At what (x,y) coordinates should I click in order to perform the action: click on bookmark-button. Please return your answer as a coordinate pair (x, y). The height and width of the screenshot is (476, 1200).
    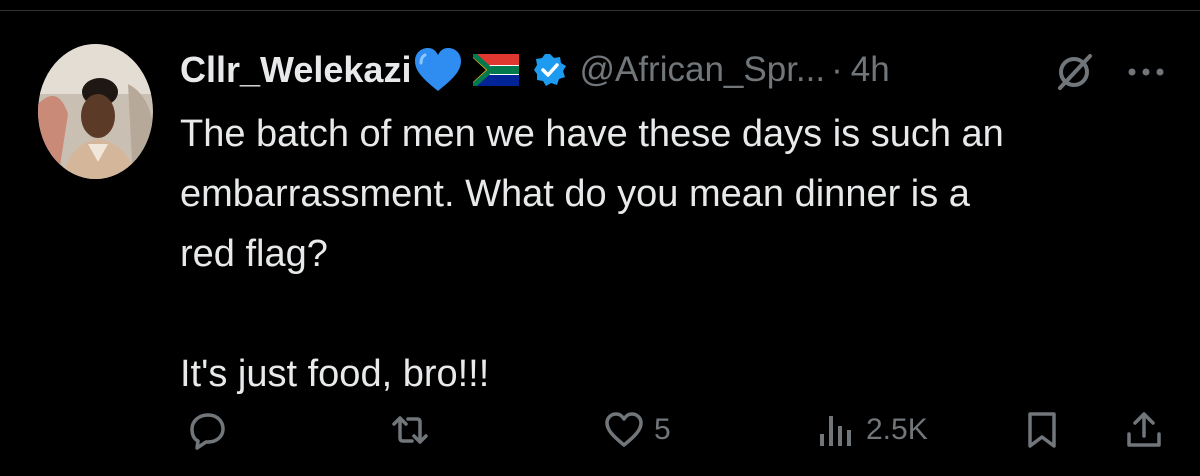
    Looking at the image, I should click on (1042, 430).